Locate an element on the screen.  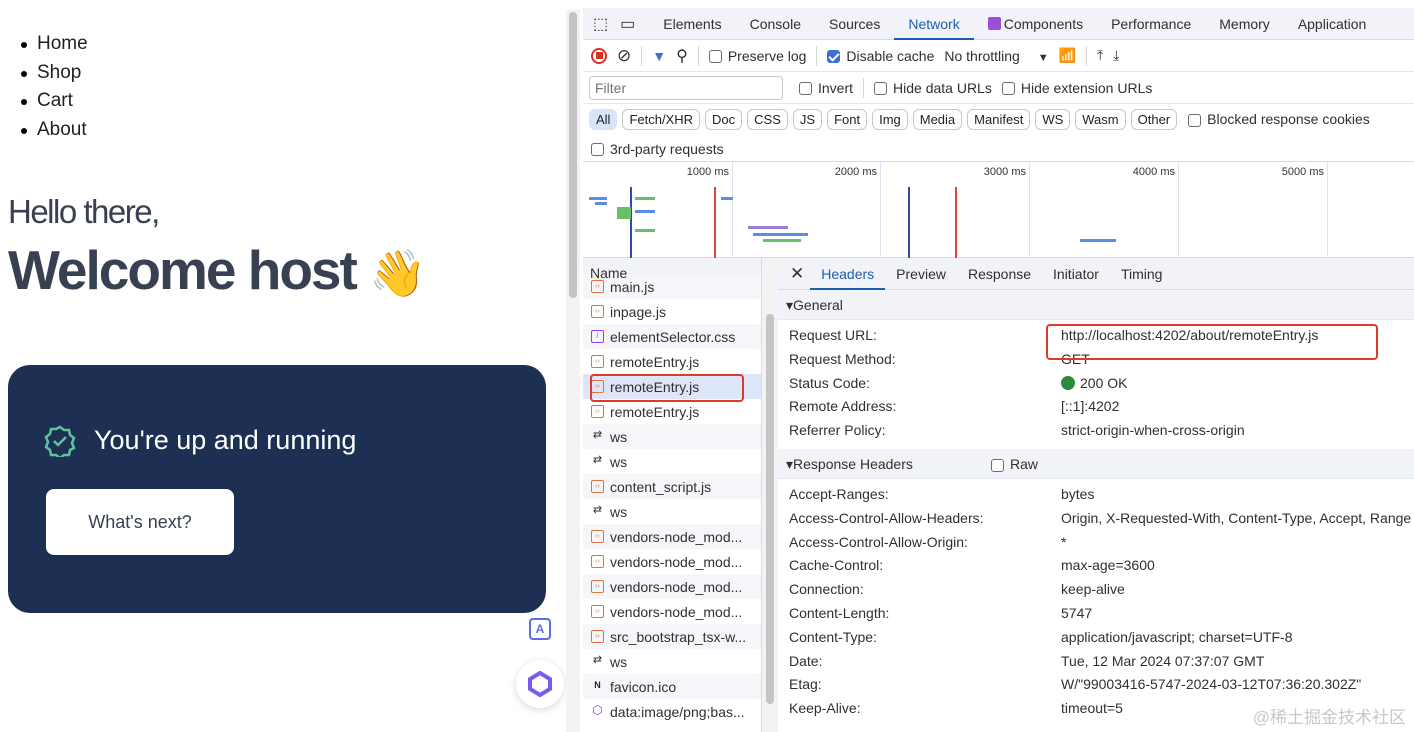
type-fetch-xhr: Fetch/XHR is located at coordinates (661, 119).